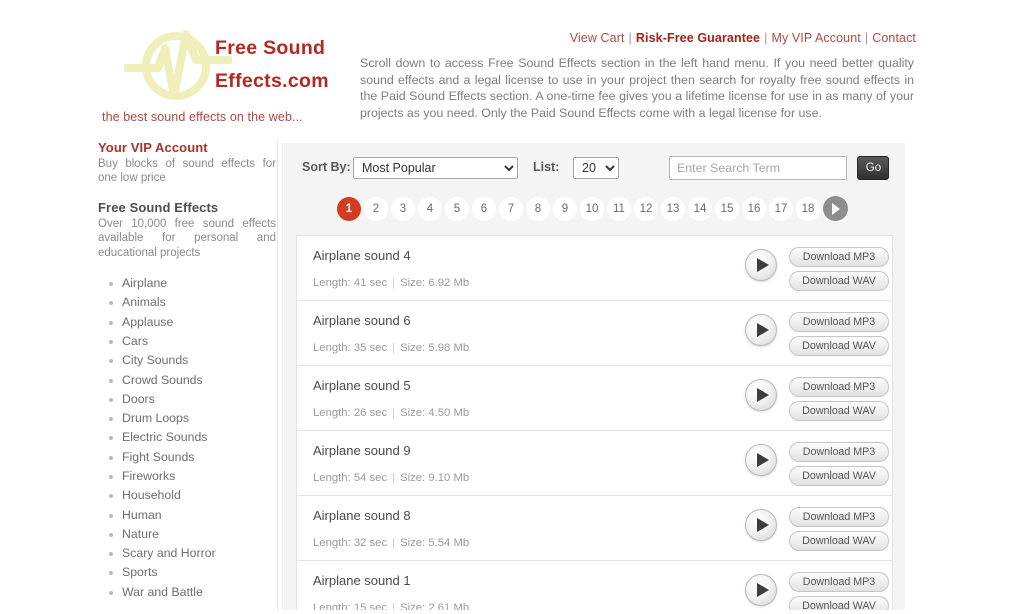  What do you see at coordinates (511, 208) in the screenshot?
I see `pagination-page-7: 7` at bounding box center [511, 208].